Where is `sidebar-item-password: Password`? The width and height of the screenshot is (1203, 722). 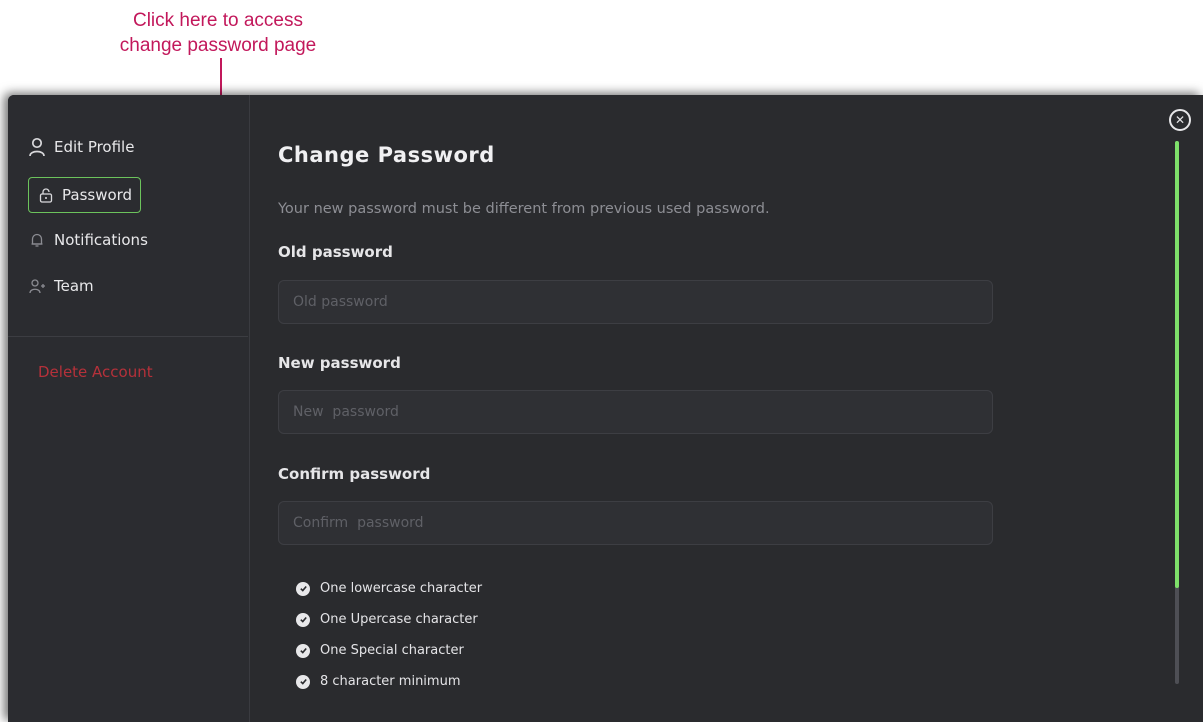
sidebar-item-password: Password is located at coordinates (85, 195).